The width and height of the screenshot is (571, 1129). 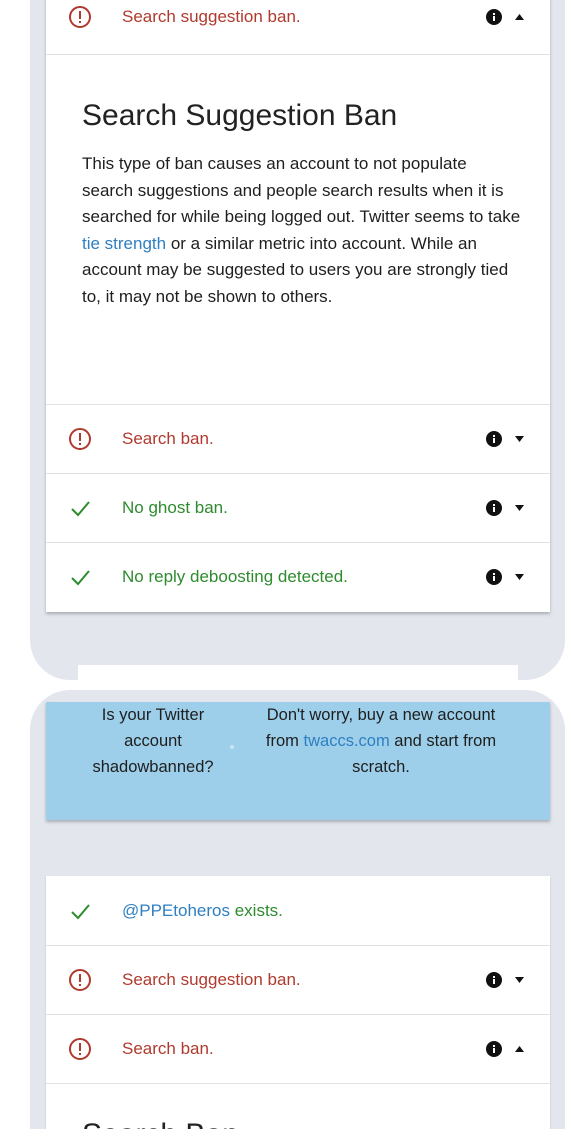 What do you see at coordinates (298, 1106) in the screenshot?
I see `ban-explanation: Search Ban` at bounding box center [298, 1106].